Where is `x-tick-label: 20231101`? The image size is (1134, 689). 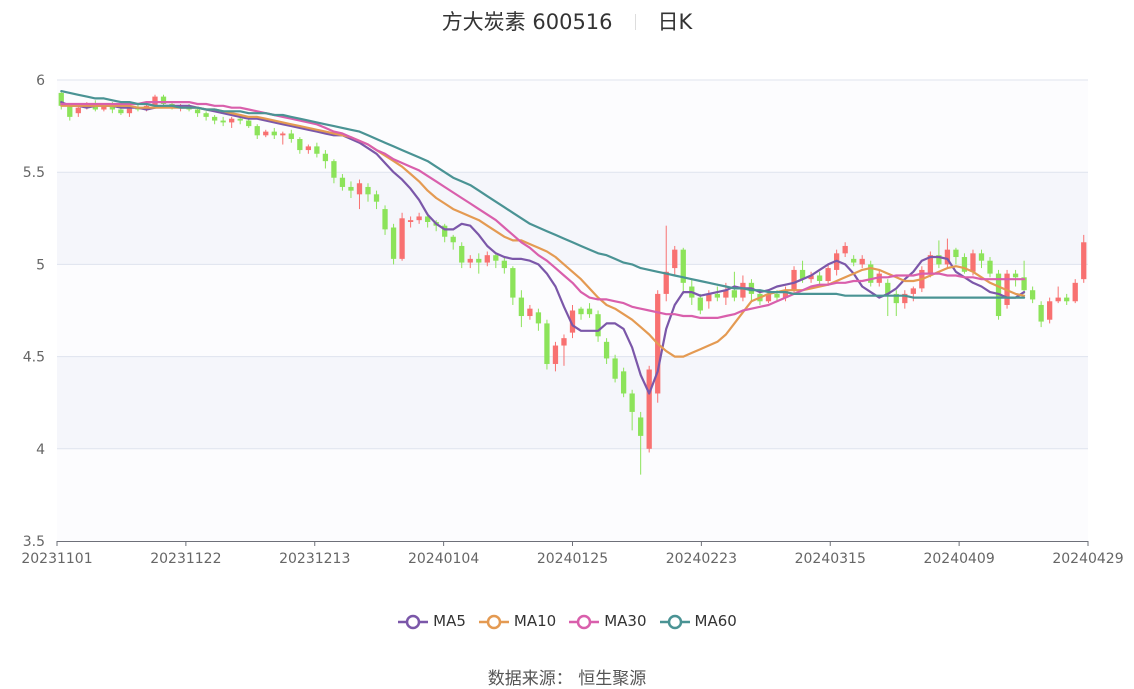 x-tick-label: 20231101 is located at coordinates (56, 559).